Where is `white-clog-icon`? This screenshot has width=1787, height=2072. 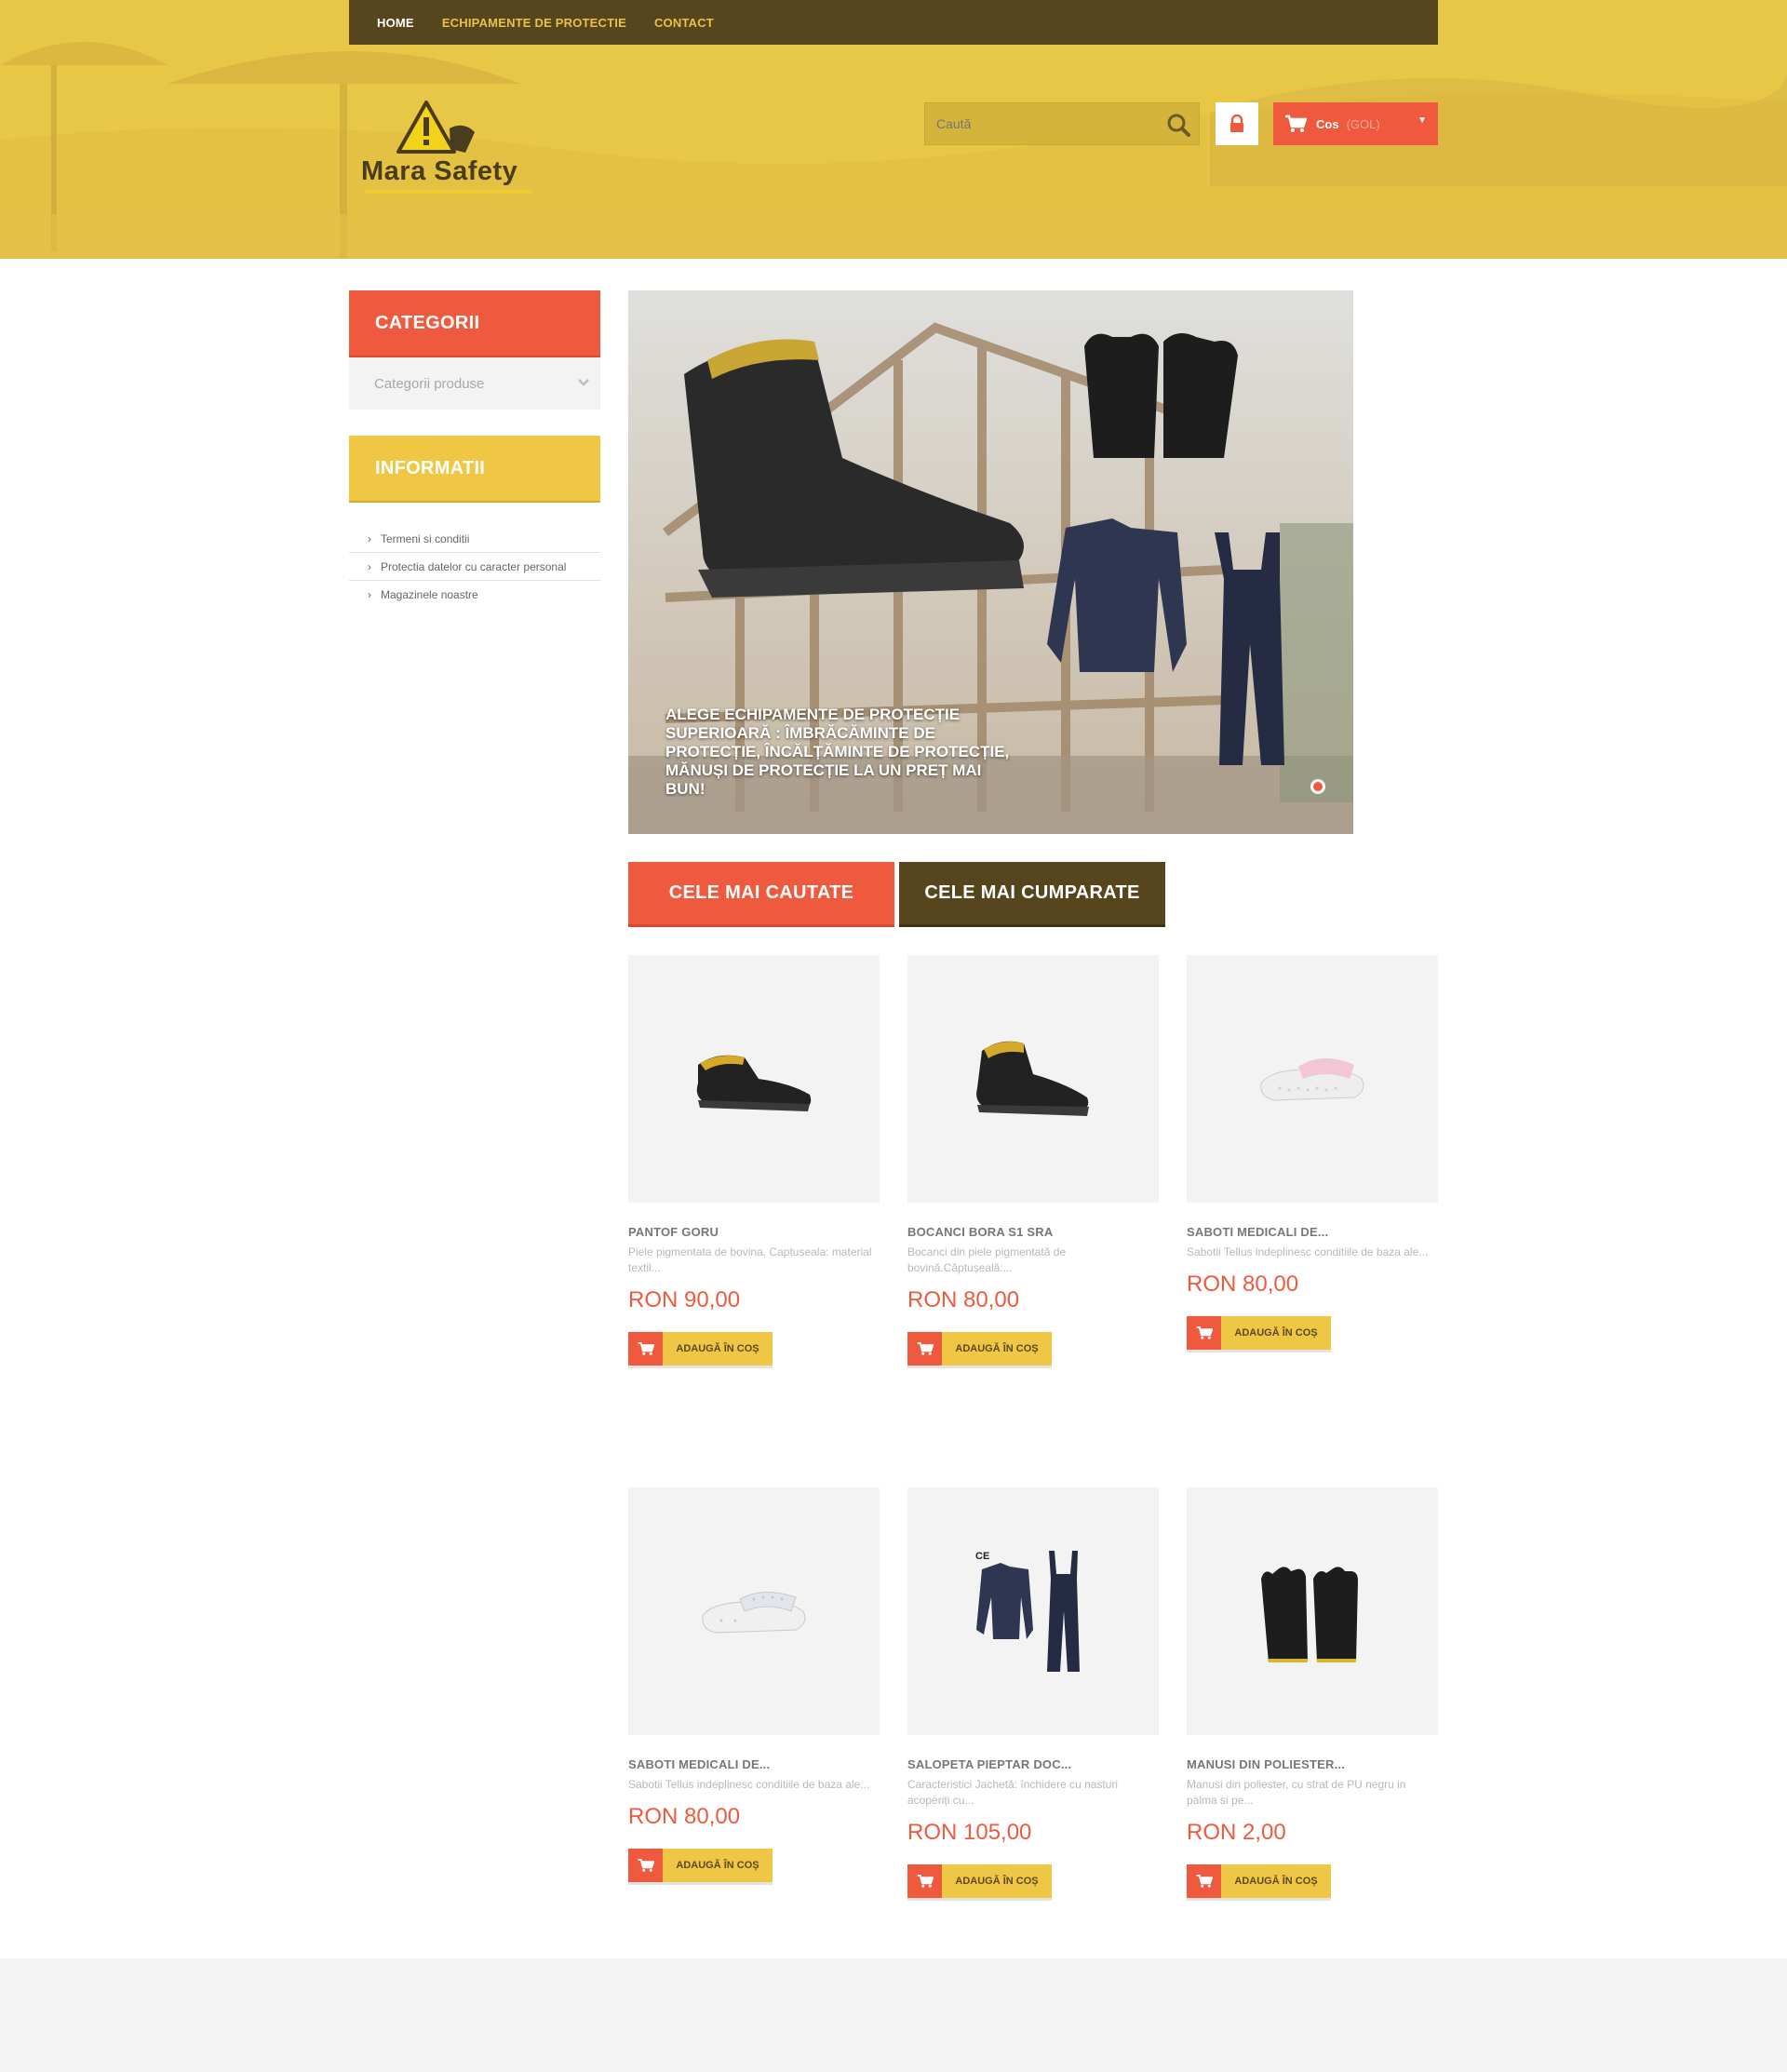
white-clog-icon is located at coordinates (754, 1613).